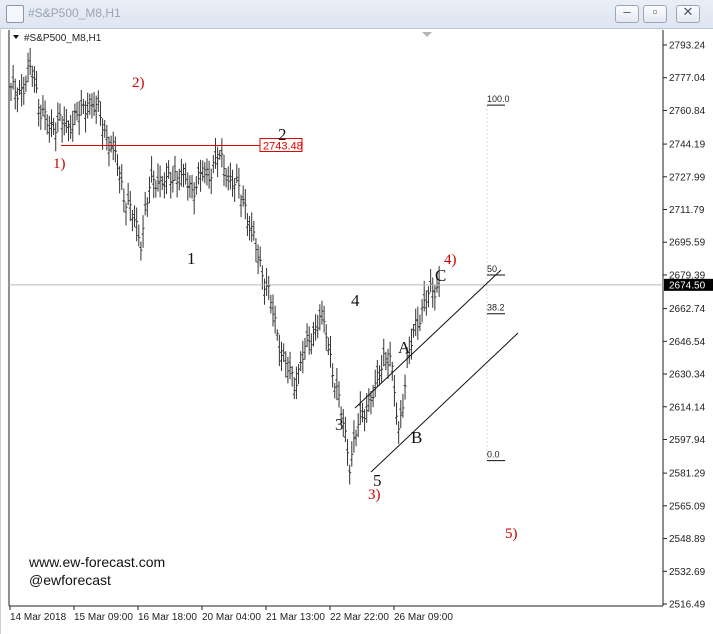 Image resolution: width=713 pixels, height=634 pixels. What do you see at coordinates (359, 617) in the screenshot?
I see `time-tick-label: 22 Mar 22:00` at bounding box center [359, 617].